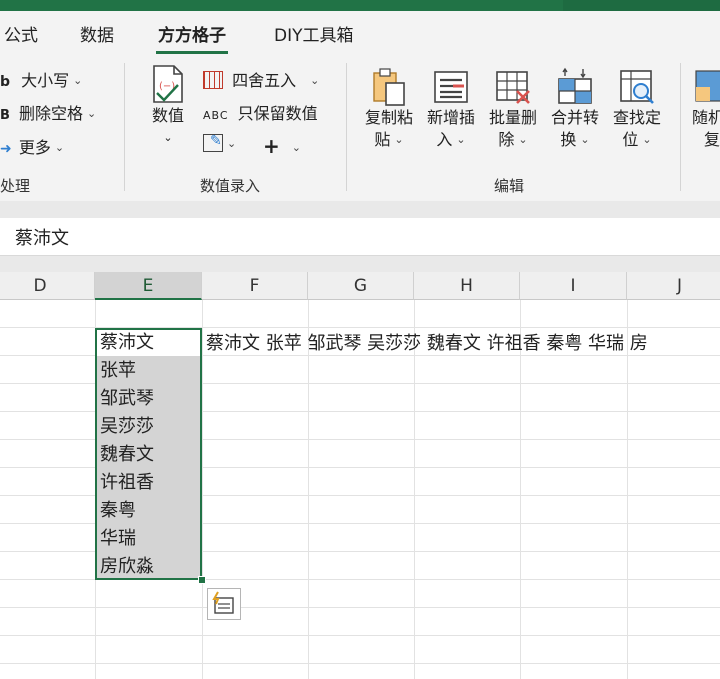 The image size is (720, 679). Describe the element at coordinates (637, 87) in the screenshot. I see `search-icon` at that location.